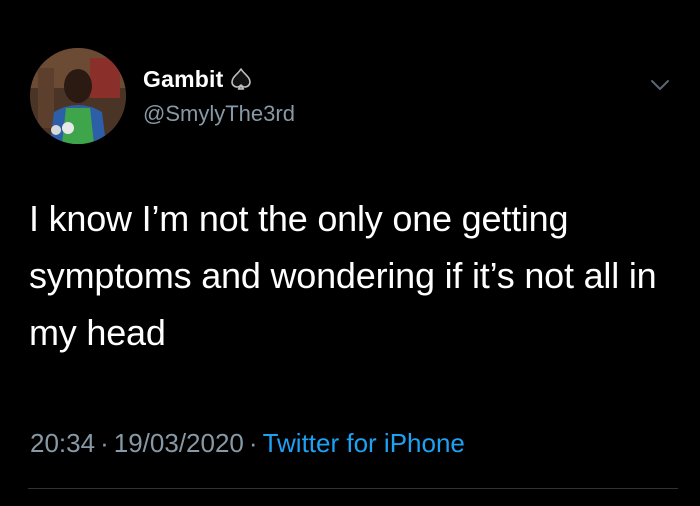 The image size is (700, 506). I want to click on avatar, so click(78, 96).